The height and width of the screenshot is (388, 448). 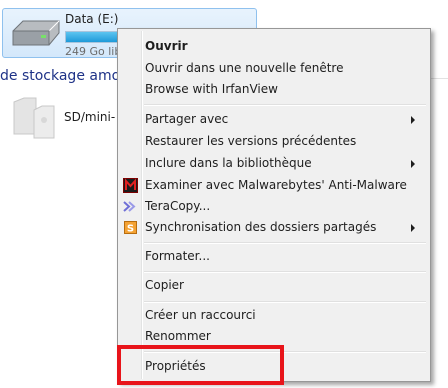 I want to click on menu-item-label: Examiner avec Malwarebytes' Anti-Malware, so click(x=276, y=185).